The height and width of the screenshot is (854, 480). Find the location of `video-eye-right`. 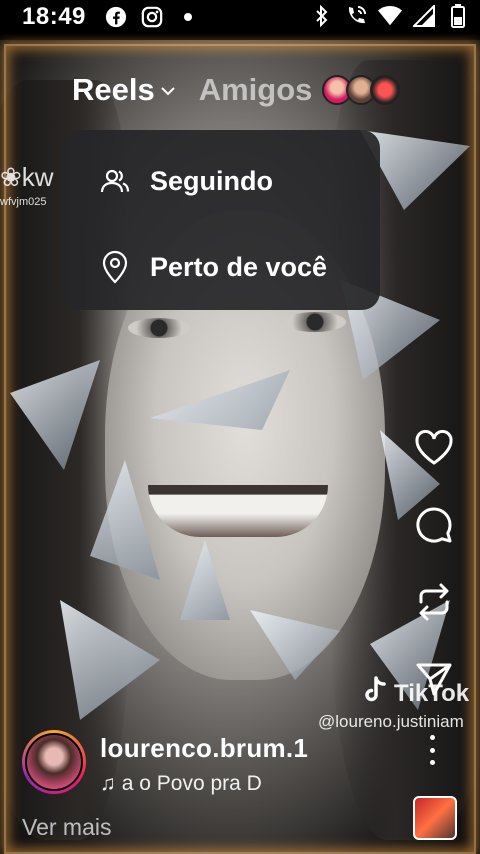

video-eye-right is located at coordinates (315, 322).